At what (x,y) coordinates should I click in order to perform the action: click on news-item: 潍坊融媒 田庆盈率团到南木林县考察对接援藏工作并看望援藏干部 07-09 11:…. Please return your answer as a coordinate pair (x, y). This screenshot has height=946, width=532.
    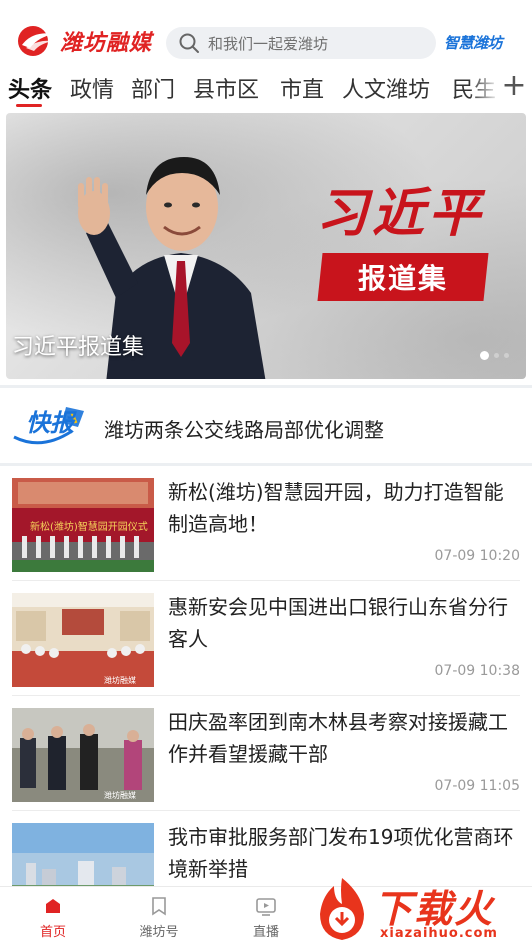
    Looking at the image, I should click on (266, 753).